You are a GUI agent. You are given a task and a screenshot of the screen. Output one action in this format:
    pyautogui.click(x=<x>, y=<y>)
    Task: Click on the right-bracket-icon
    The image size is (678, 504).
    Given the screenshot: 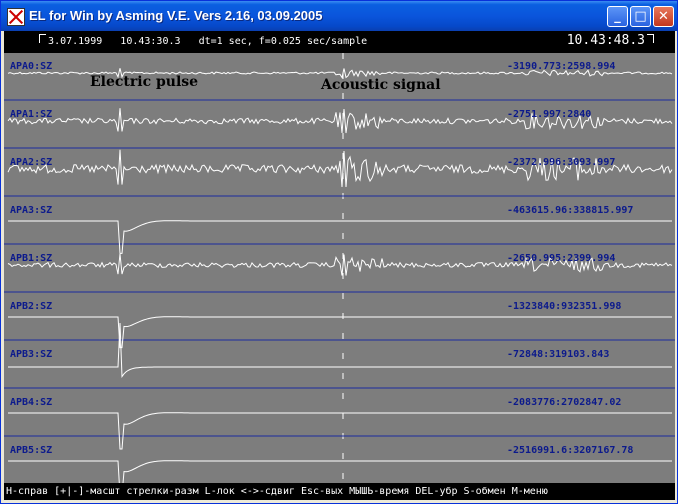 What is the action you would take?
    pyautogui.click(x=650, y=38)
    